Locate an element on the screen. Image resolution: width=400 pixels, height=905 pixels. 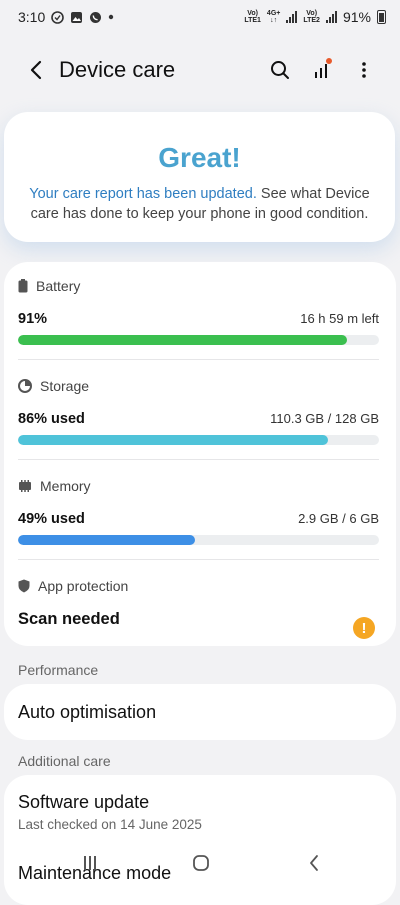
auto-optimisation-label: Auto optimisation is located at coordinates (87, 712).